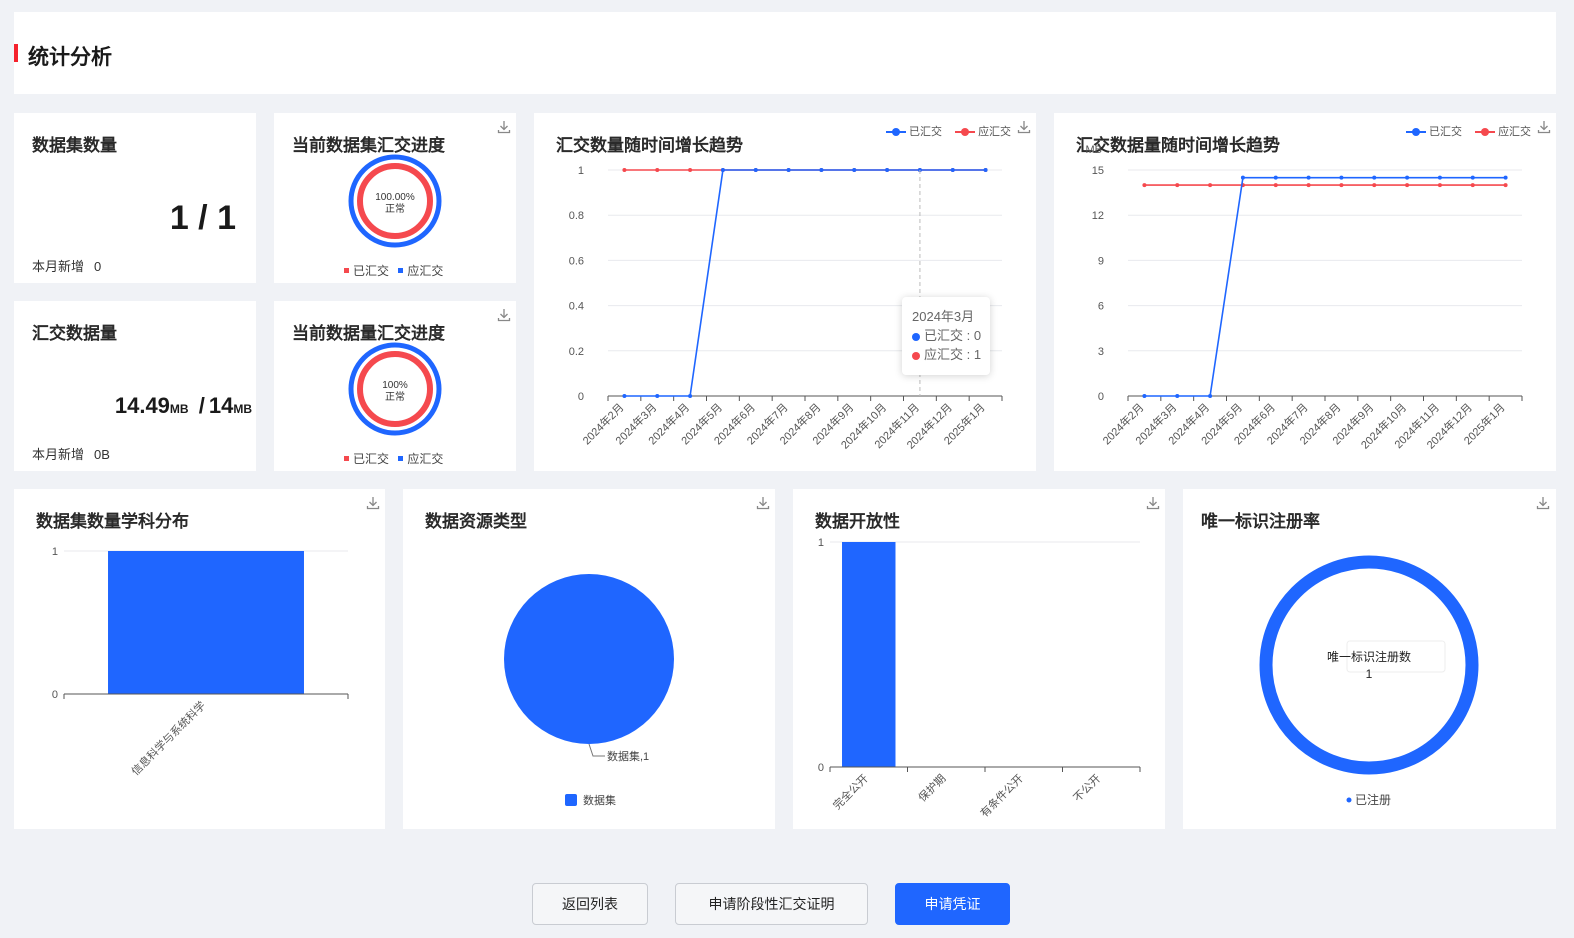 The height and width of the screenshot is (938, 1574). What do you see at coordinates (1101, 261) in the screenshot?
I see `y-tick-label: 9` at bounding box center [1101, 261].